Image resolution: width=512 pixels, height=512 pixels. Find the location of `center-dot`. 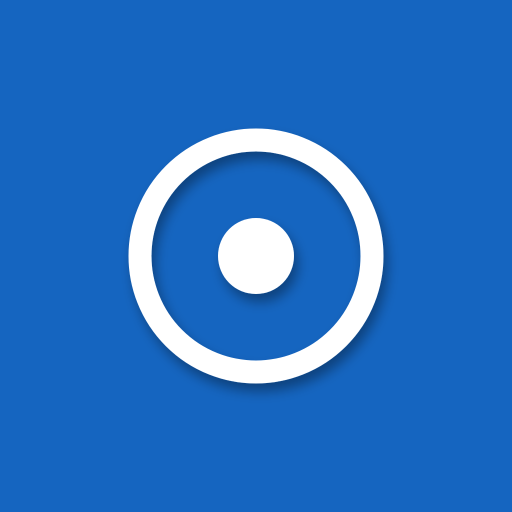

center-dot is located at coordinates (256, 256).